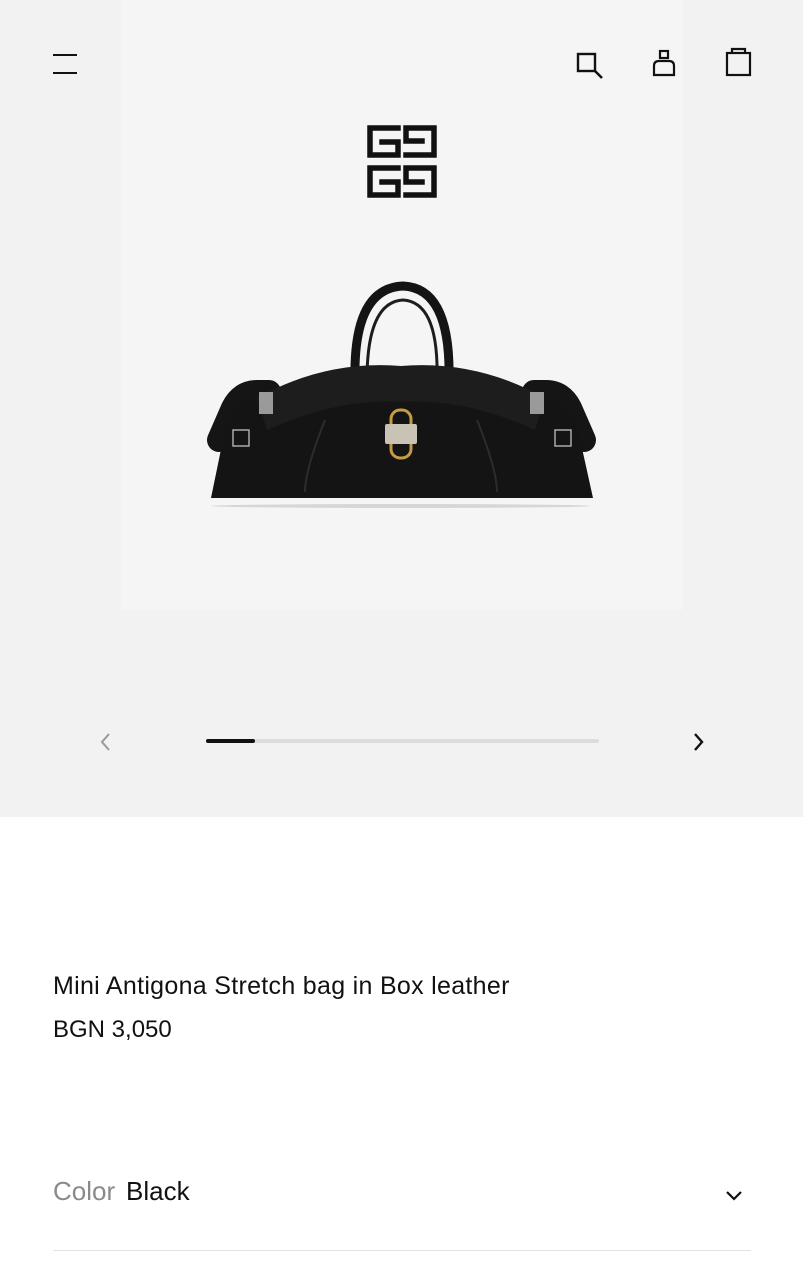 The width and height of the screenshot is (803, 1280). Describe the element at coordinates (402, 1211) in the screenshot. I see `color-selector: Color Black` at that location.